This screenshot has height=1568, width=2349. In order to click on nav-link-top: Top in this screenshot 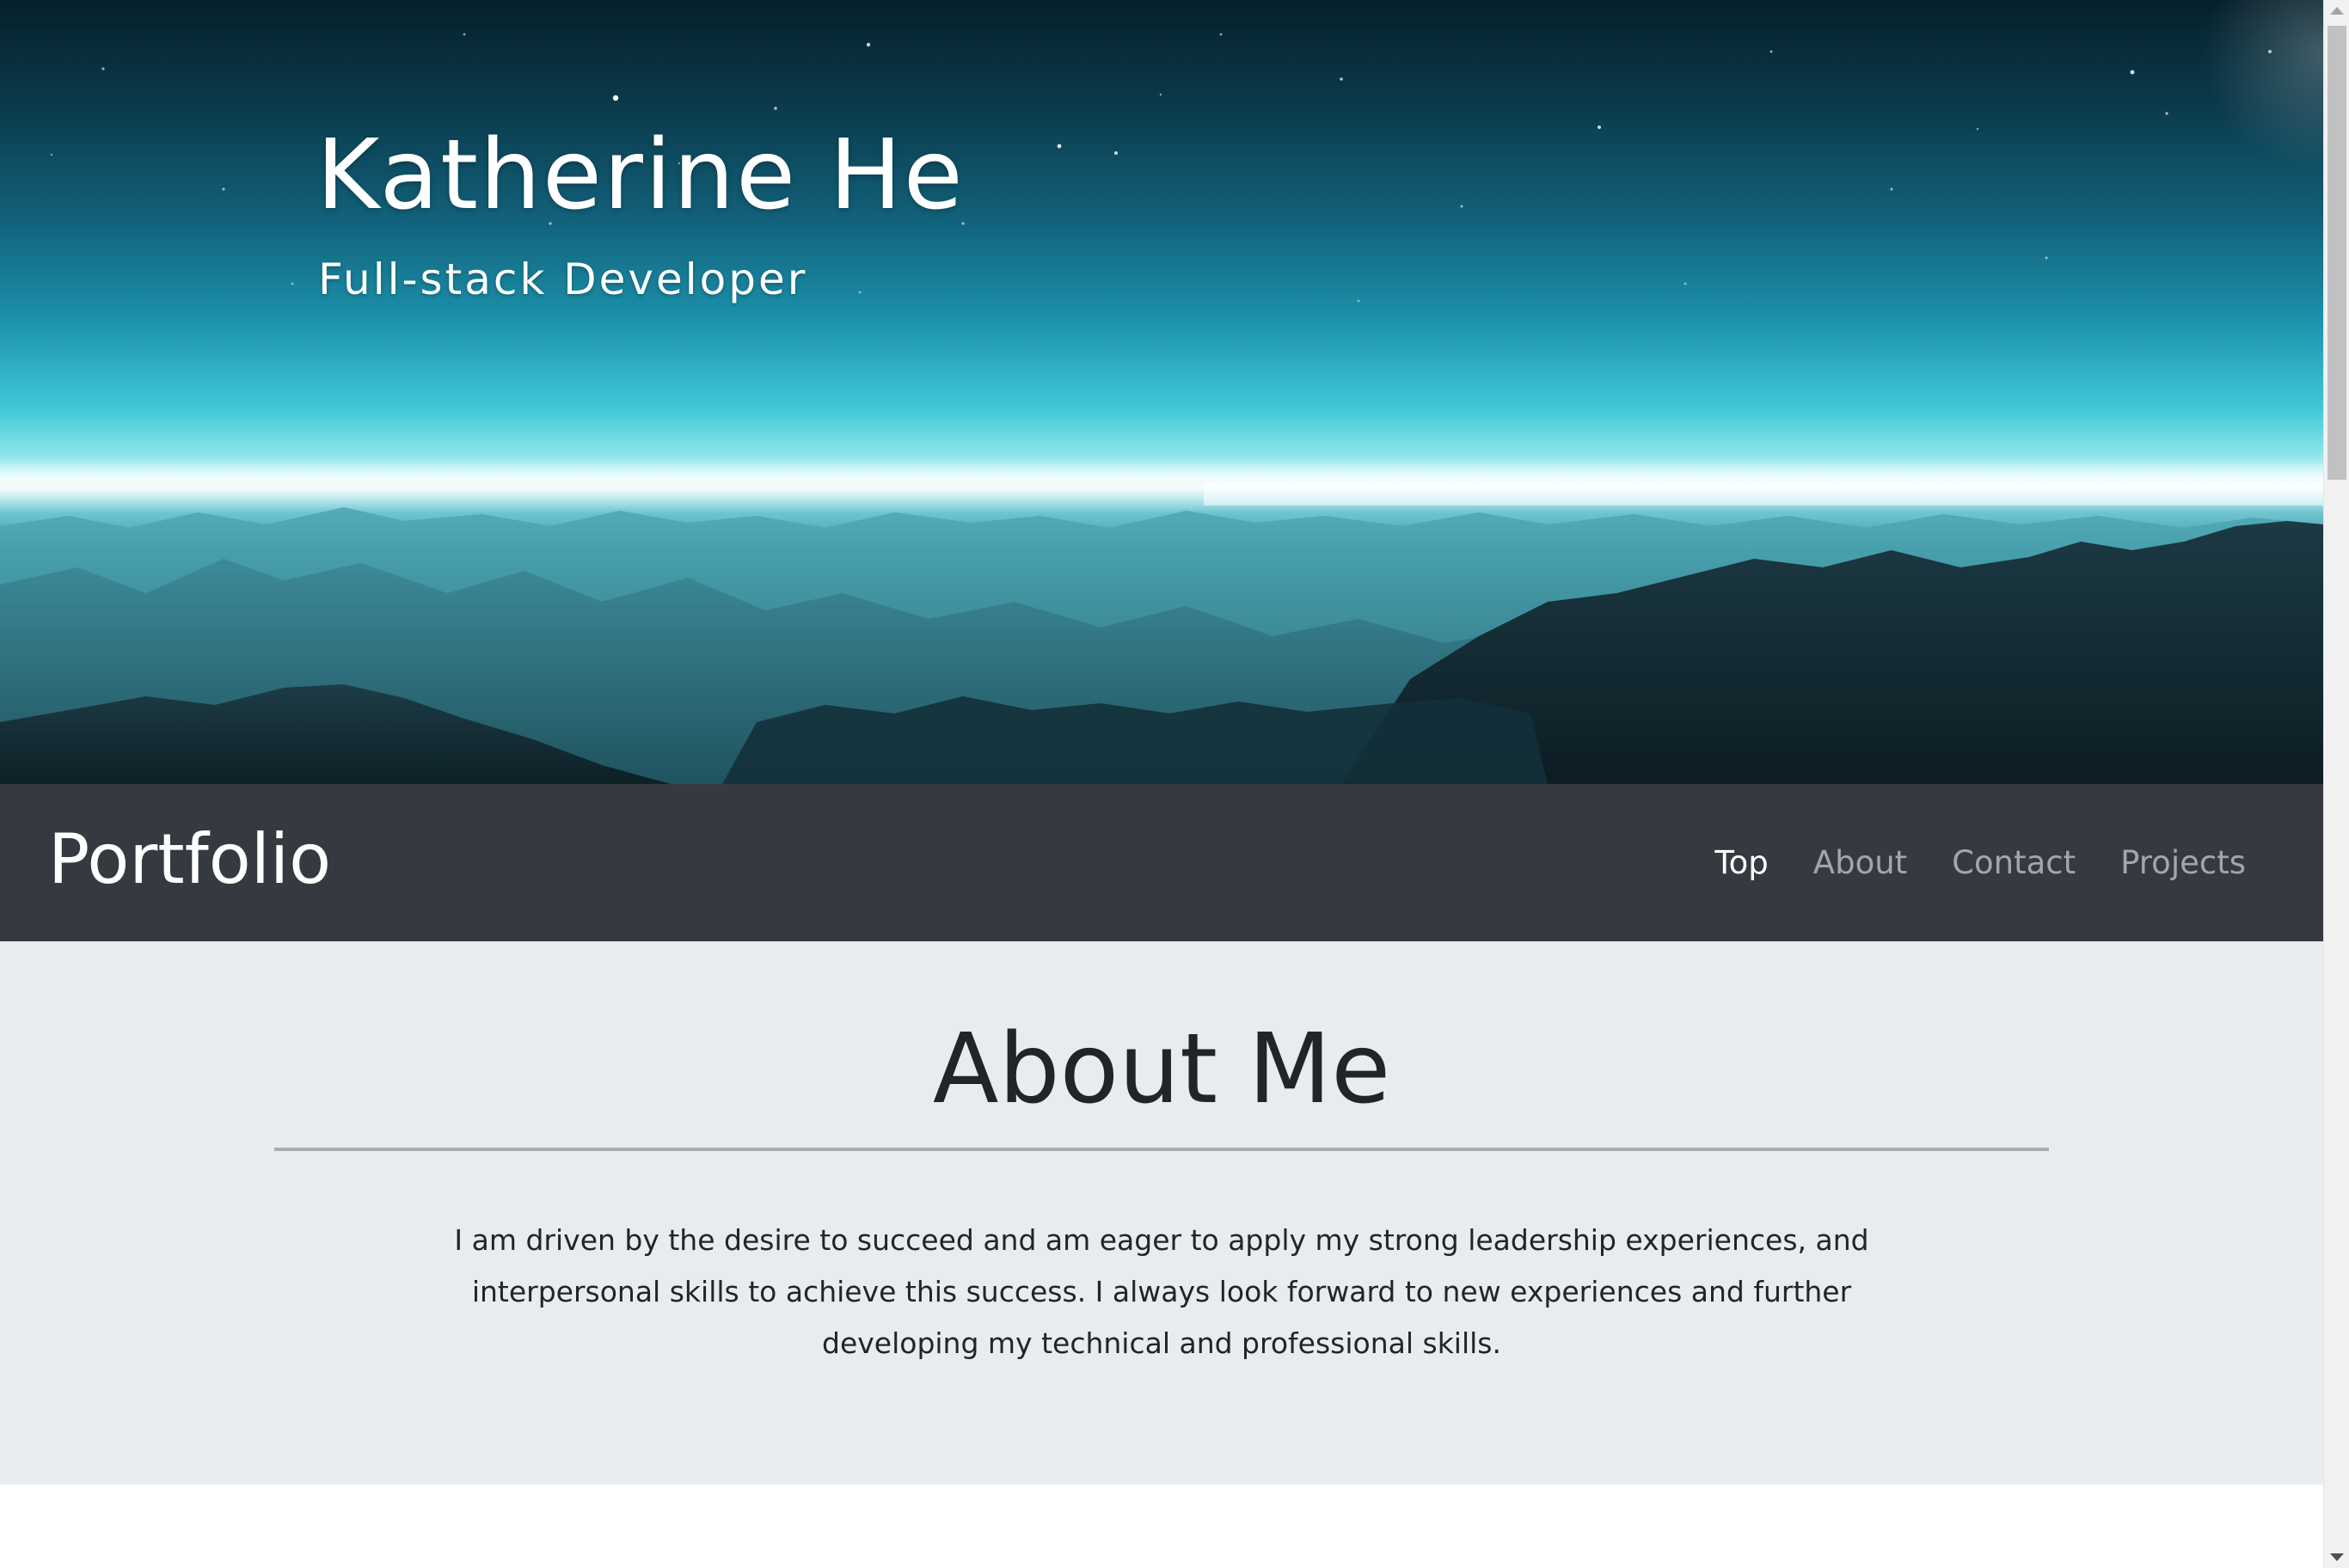, I will do `click(1741, 863)`.